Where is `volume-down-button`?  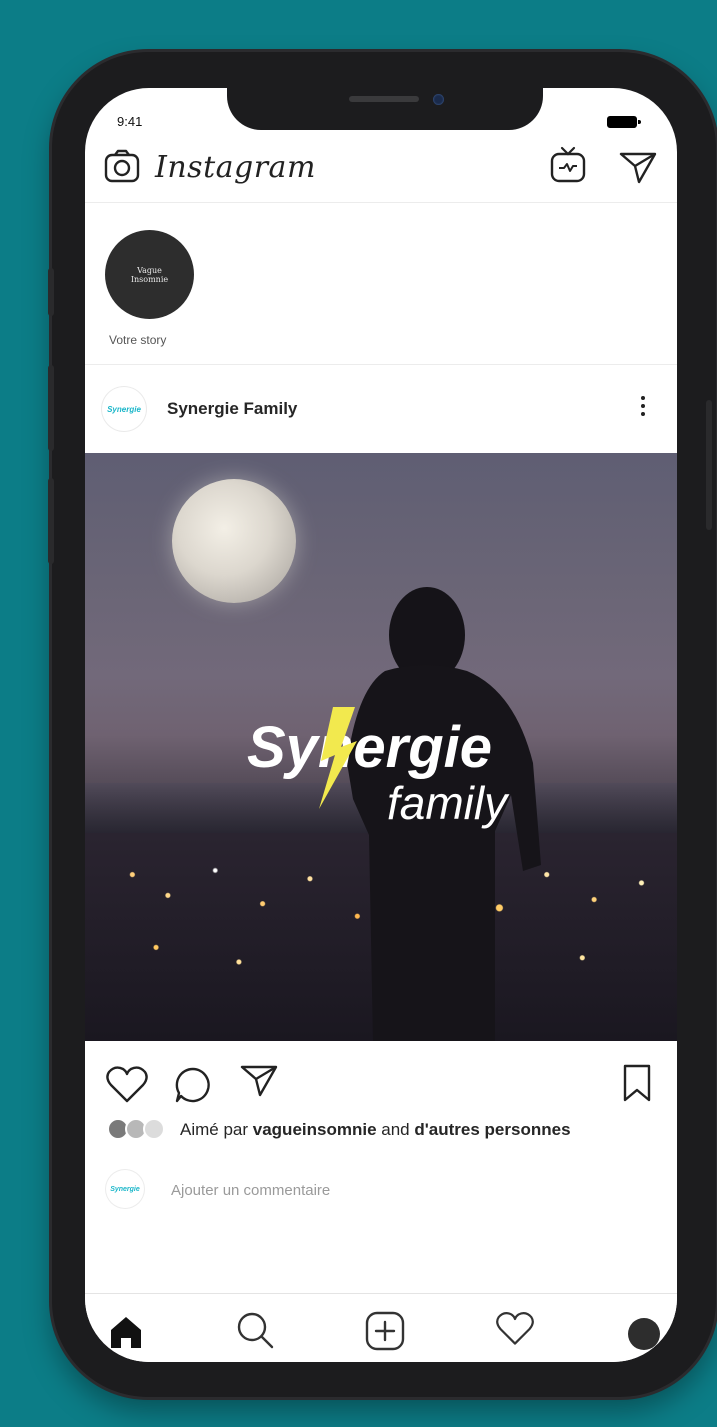
volume-down-button is located at coordinates (51, 521).